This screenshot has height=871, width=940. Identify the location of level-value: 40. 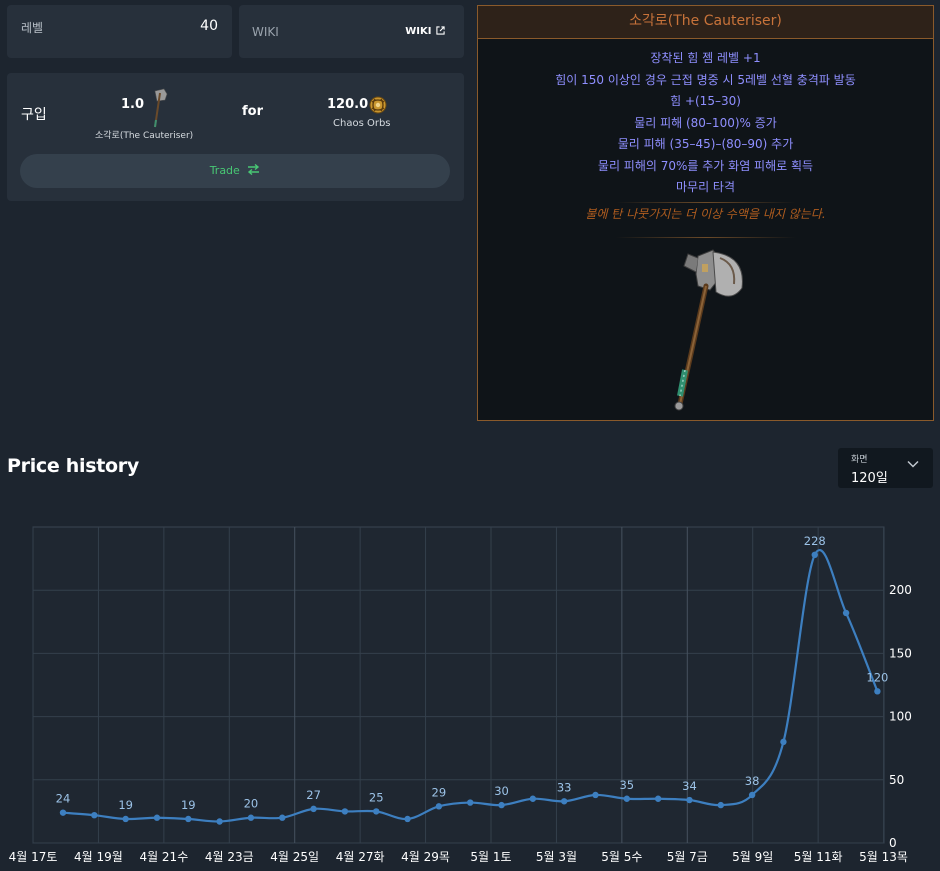
(209, 26).